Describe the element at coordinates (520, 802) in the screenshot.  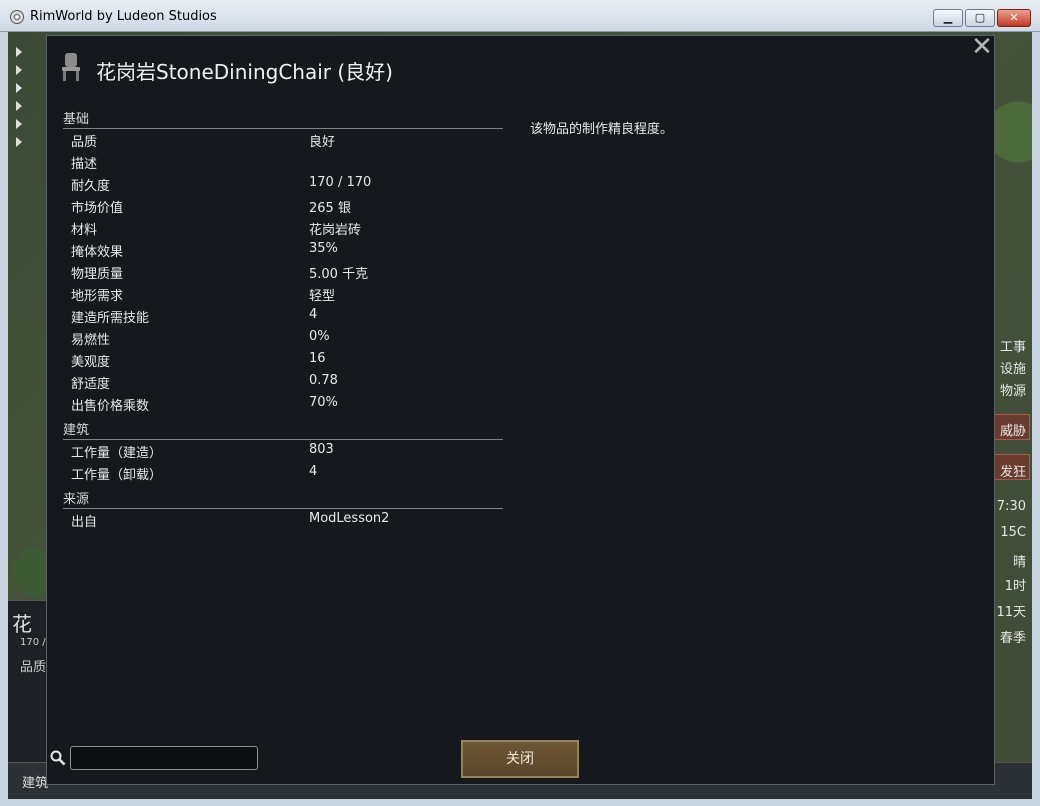
I see `window-frame-bottom` at that location.